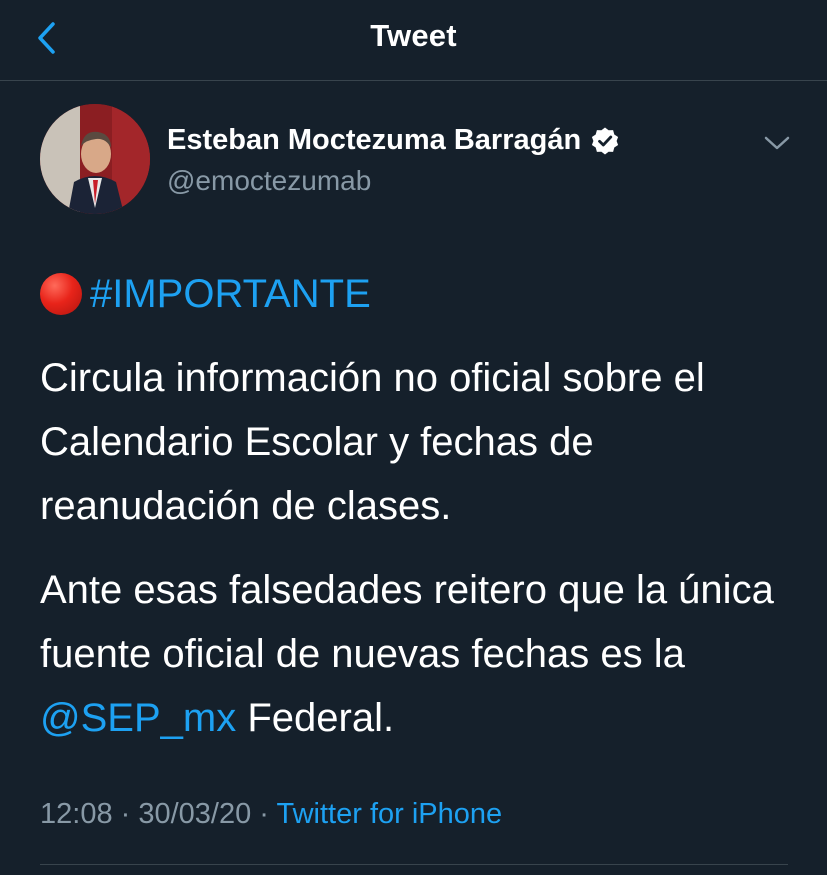 This screenshot has width=827, height=875. What do you see at coordinates (605, 141) in the screenshot?
I see `verified-badge-icon` at bounding box center [605, 141].